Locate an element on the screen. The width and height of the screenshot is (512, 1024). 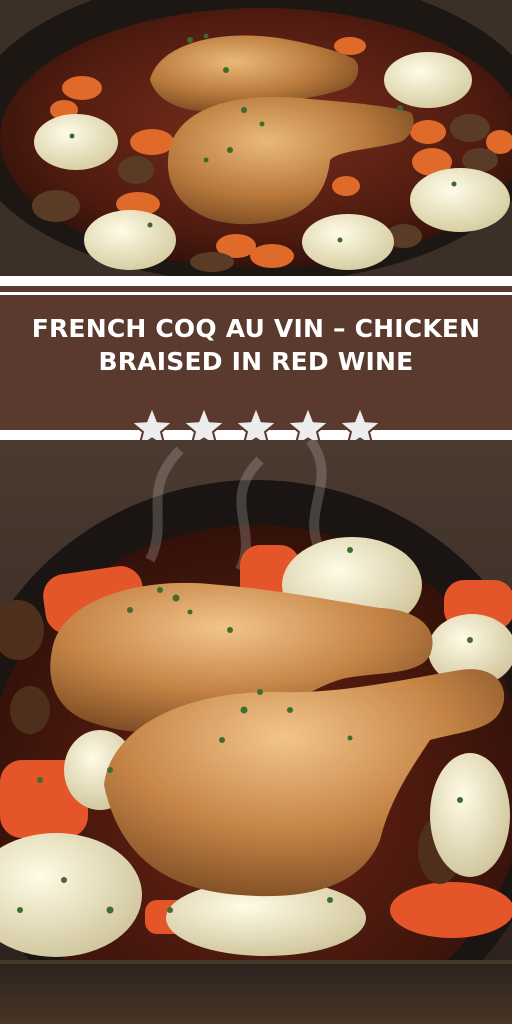
divider-top is located at coordinates (256, 293).